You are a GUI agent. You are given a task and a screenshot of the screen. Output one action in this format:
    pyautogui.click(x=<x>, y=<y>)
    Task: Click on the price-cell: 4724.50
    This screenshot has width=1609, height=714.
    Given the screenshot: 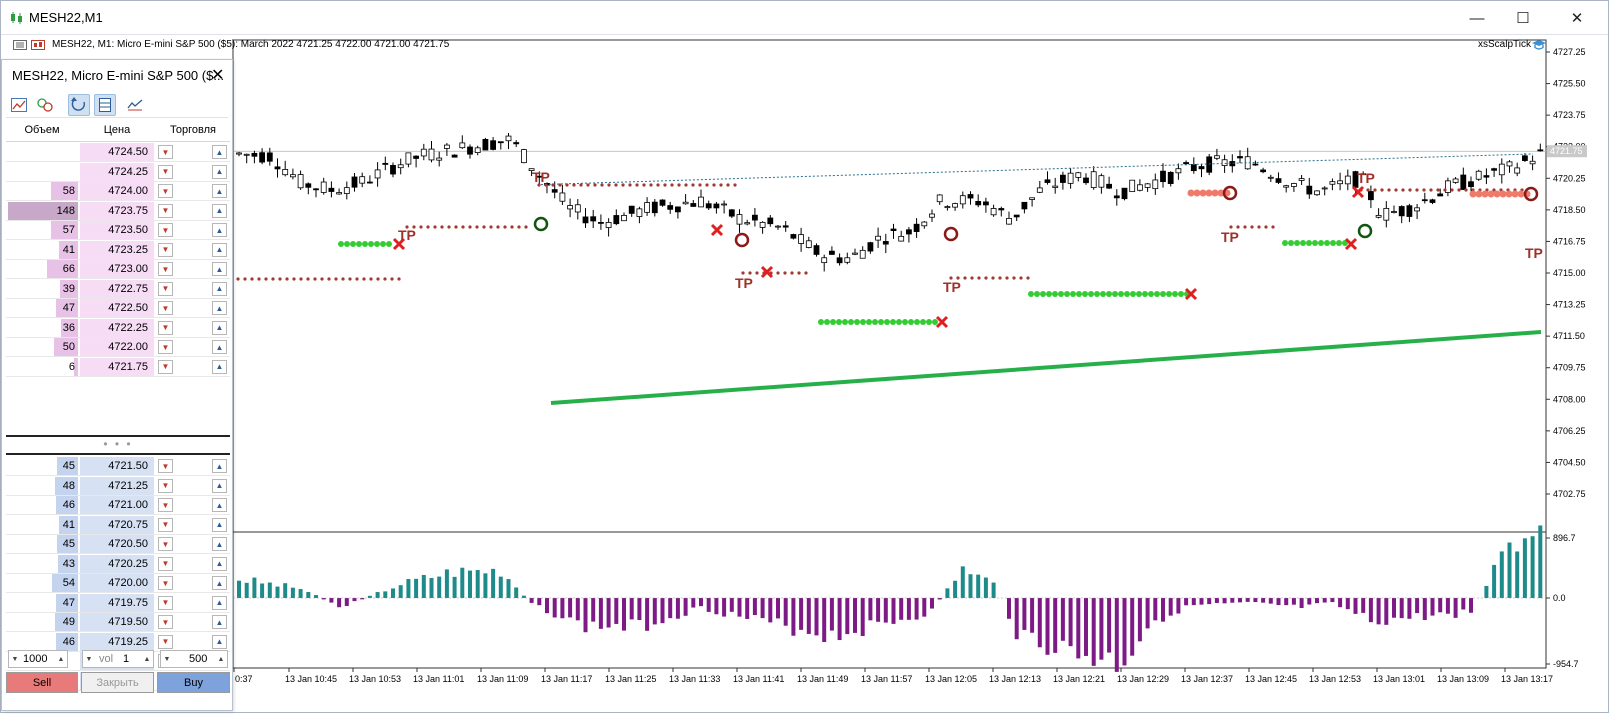 What is the action you would take?
    pyautogui.click(x=117, y=152)
    